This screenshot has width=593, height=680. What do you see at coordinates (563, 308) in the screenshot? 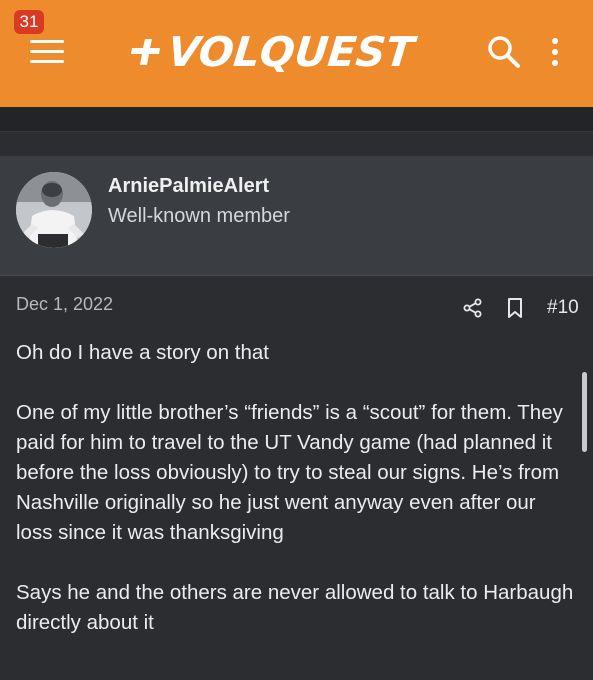
I see `post-number-link: #10` at bounding box center [563, 308].